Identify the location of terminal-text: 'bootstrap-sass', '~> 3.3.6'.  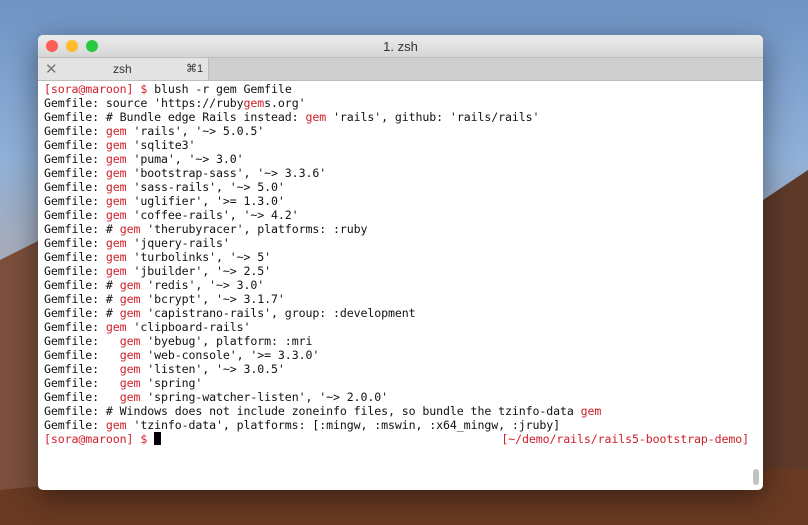
(226, 173).